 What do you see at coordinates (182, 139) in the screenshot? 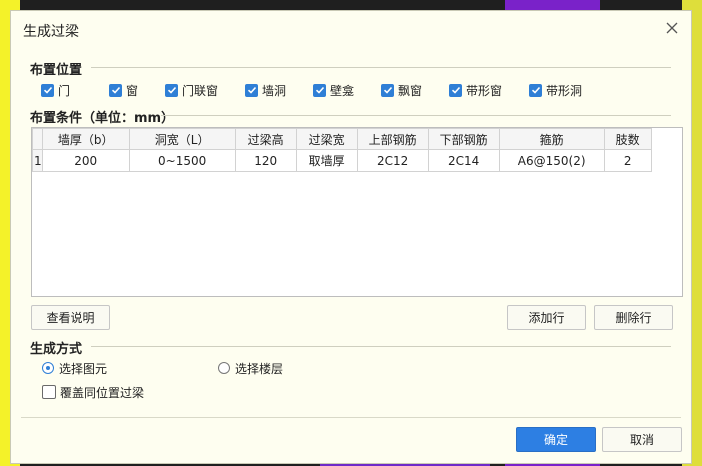
I see `column-header: 洞宽（L）` at bounding box center [182, 139].